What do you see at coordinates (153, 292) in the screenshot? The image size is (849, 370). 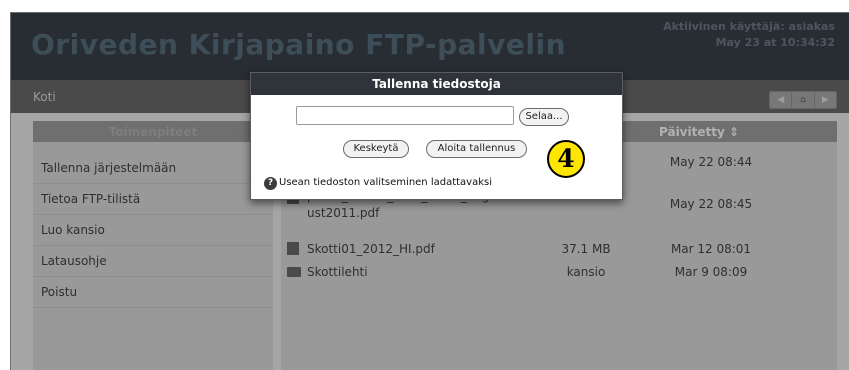 I see `menu-item-logout: Poistu` at bounding box center [153, 292].